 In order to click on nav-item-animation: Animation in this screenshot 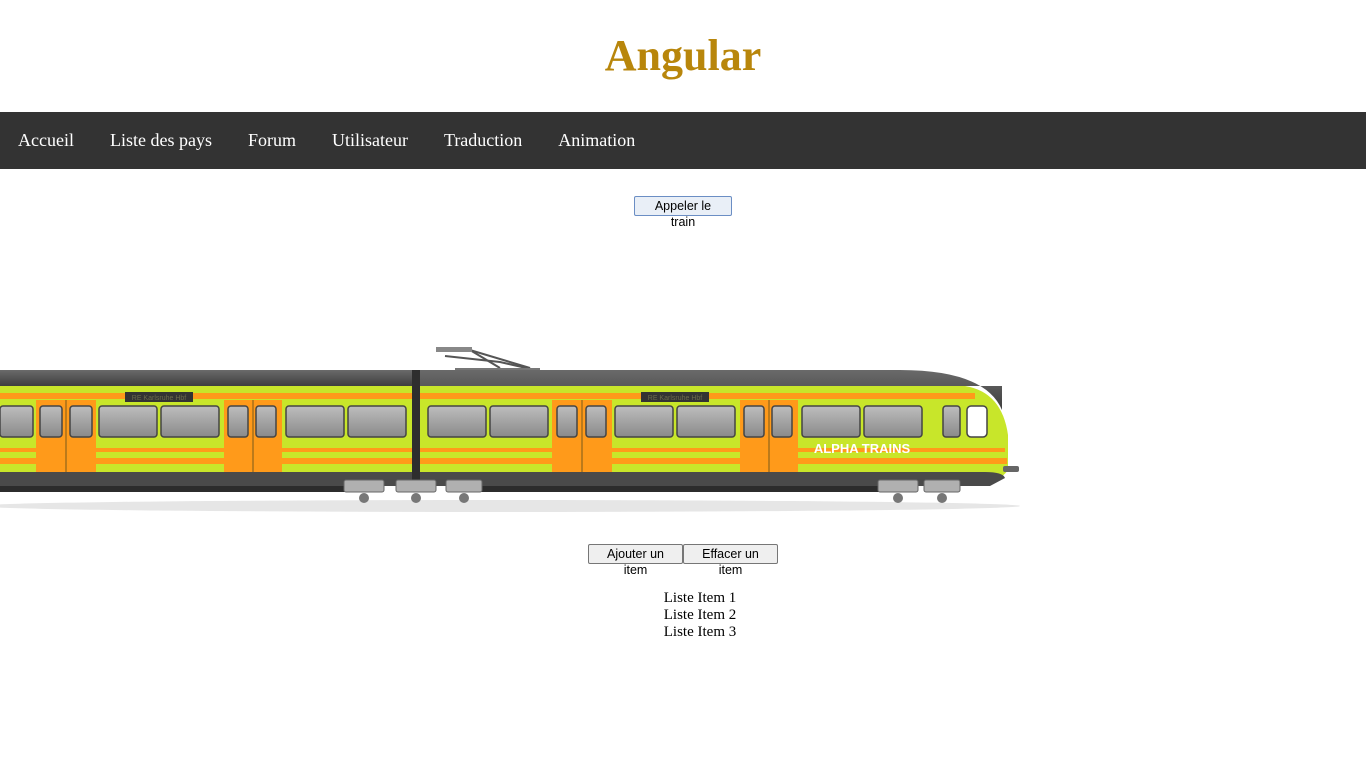, I will do `click(596, 140)`.